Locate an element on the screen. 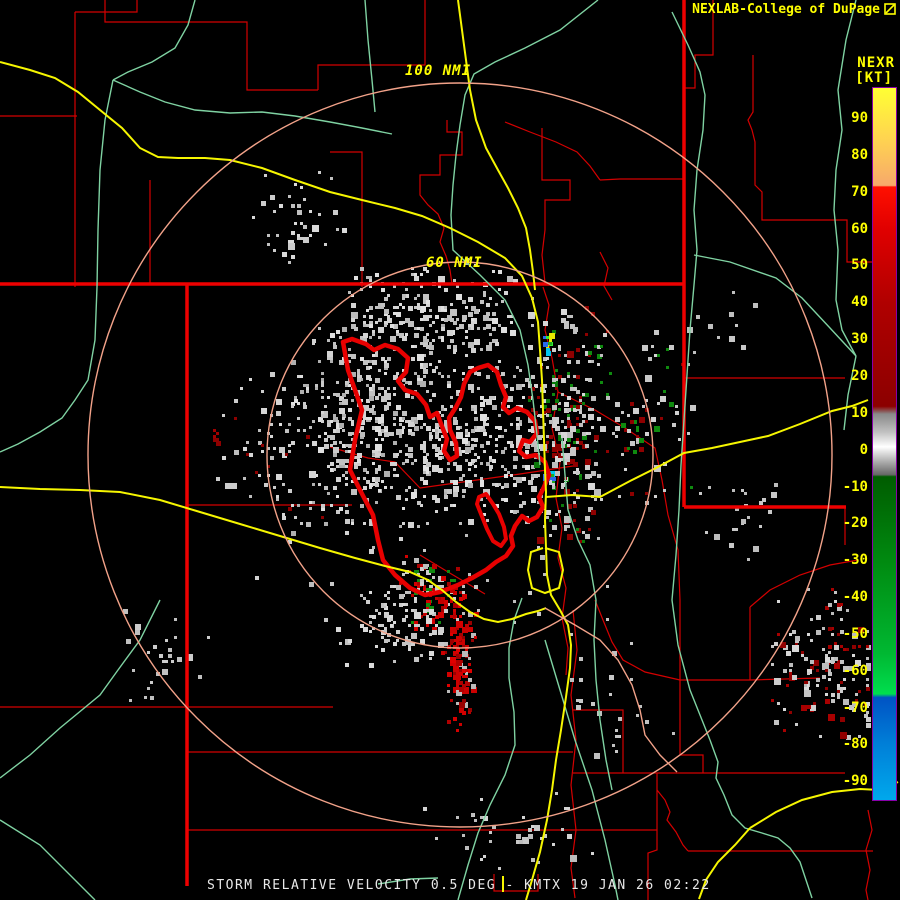  cod-logo-icon is located at coordinates (890, 9).